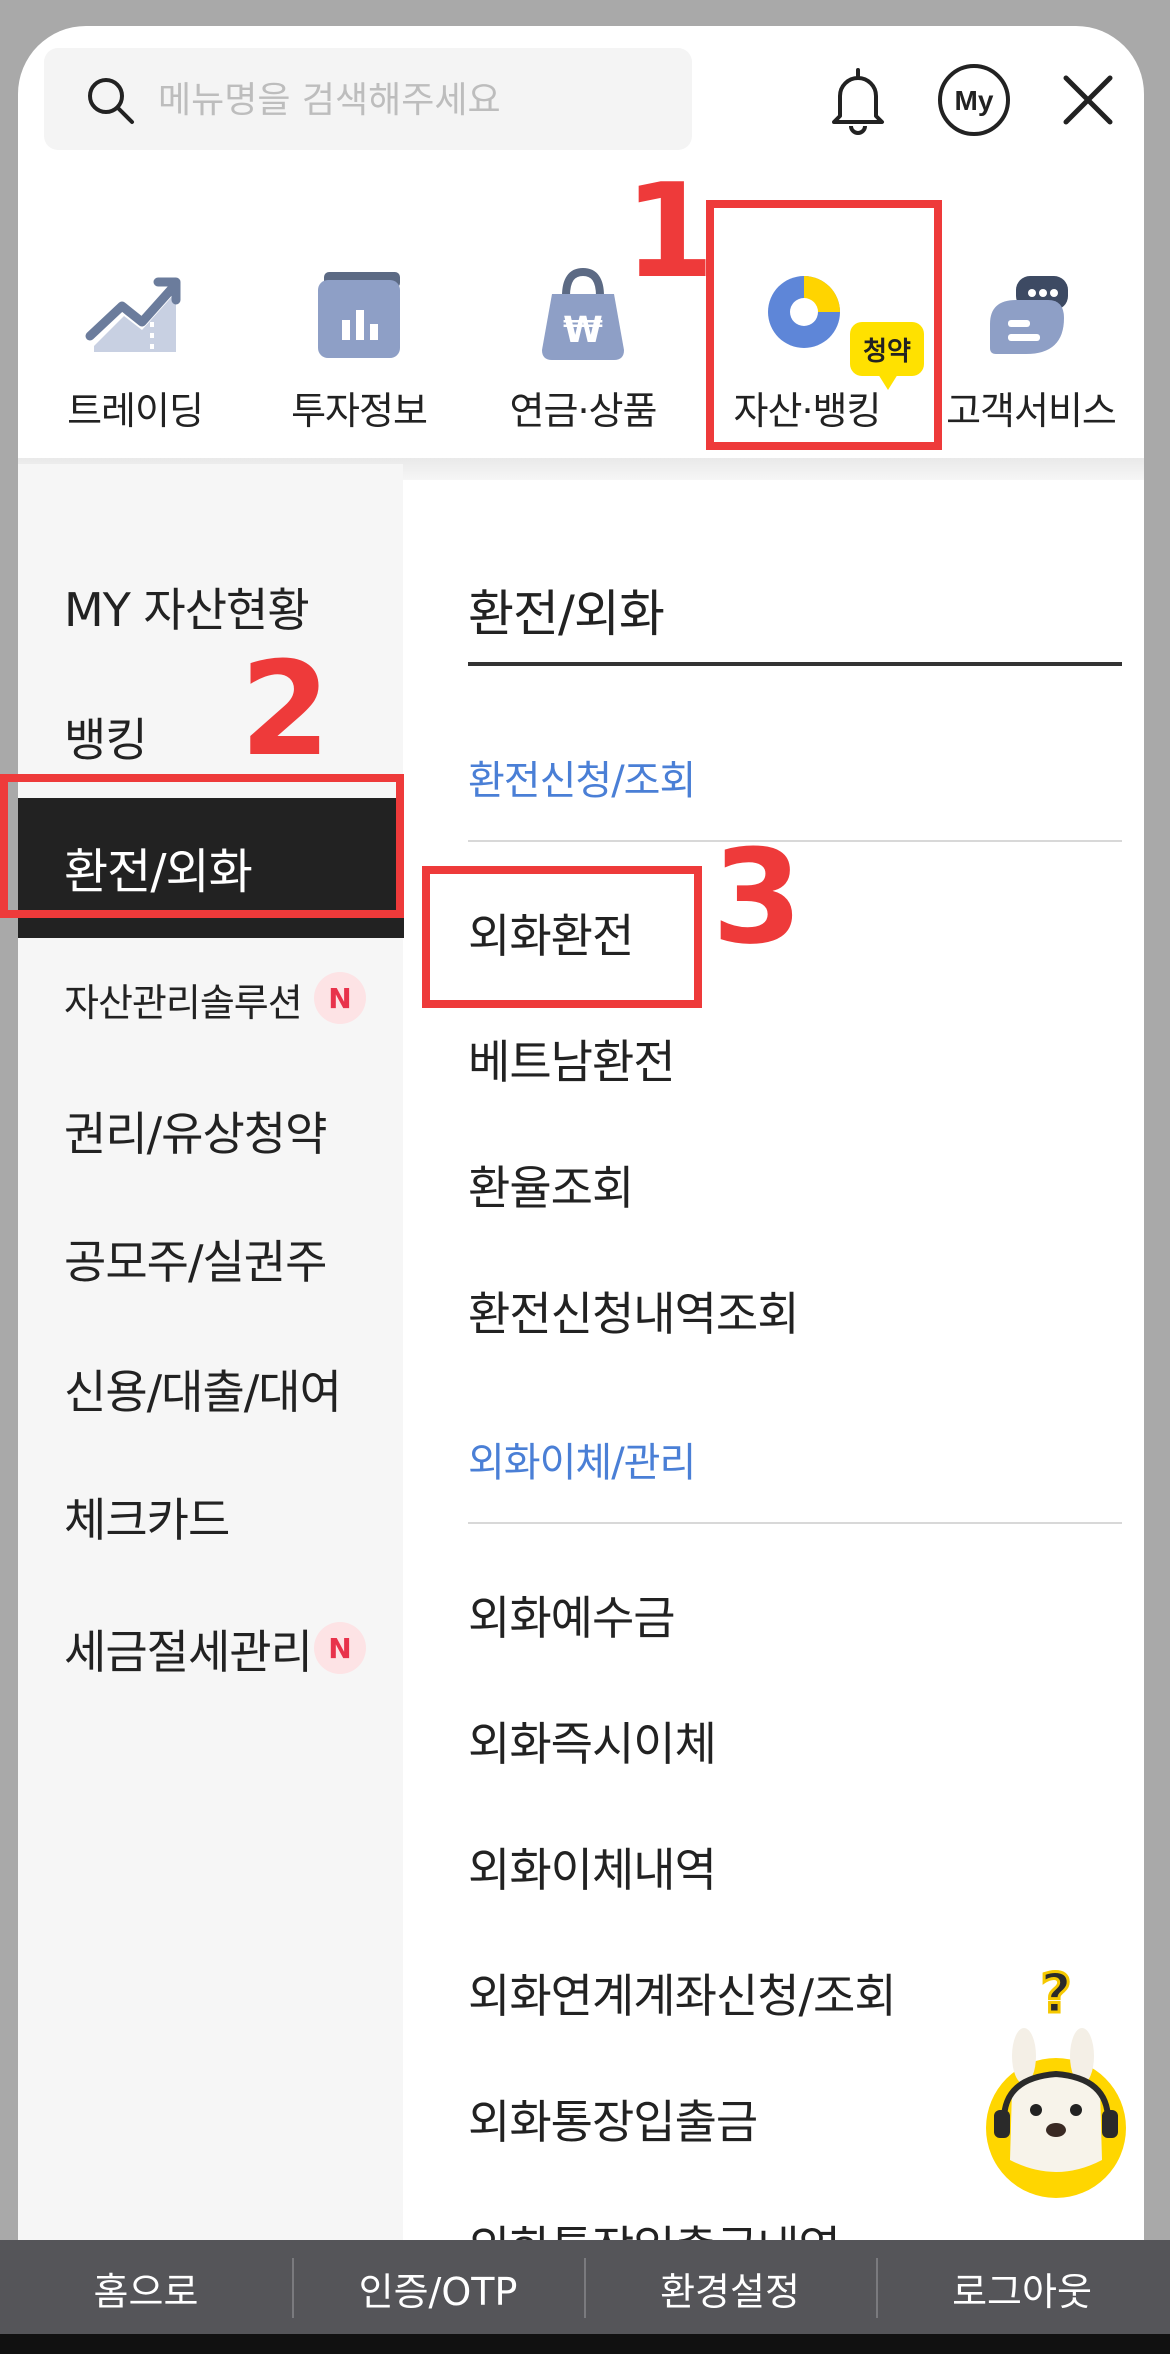 Image resolution: width=1170 pixels, height=2354 pixels. I want to click on left-menu-check-card: 체크카드, so click(147, 1517).